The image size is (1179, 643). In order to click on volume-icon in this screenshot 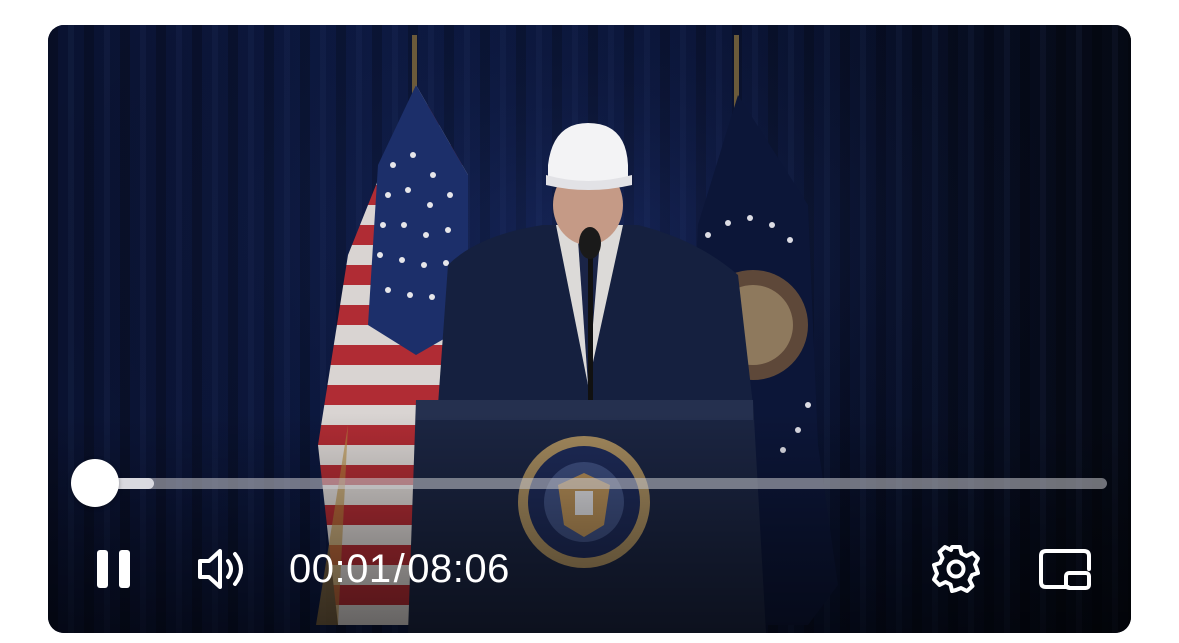, I will do `click(220, 569)`.